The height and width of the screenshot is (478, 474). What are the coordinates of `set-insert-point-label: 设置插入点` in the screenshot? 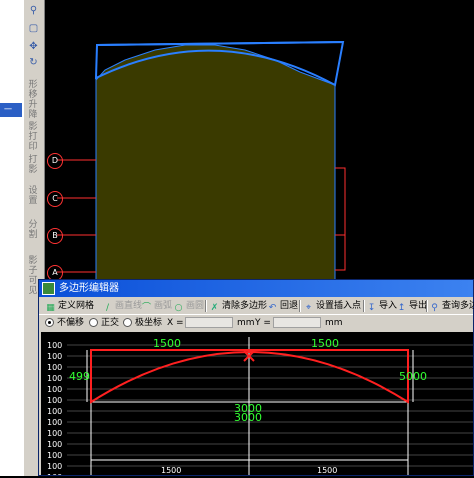 It's located at (339, 306).